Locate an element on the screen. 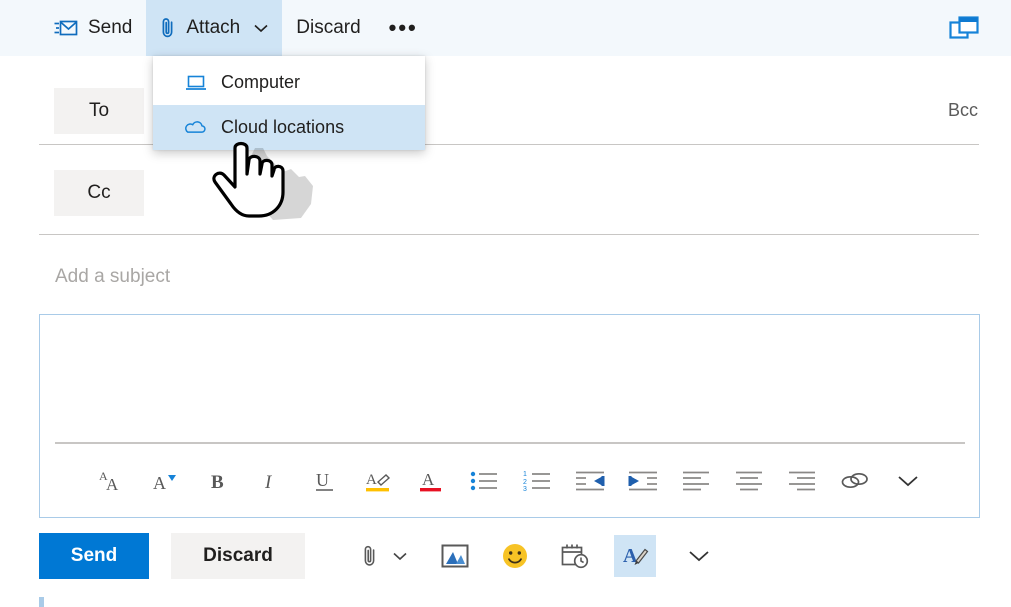 The height and width of the screenshot is (607, 1011). cc-row-divider is located at coordinates (509, 234).